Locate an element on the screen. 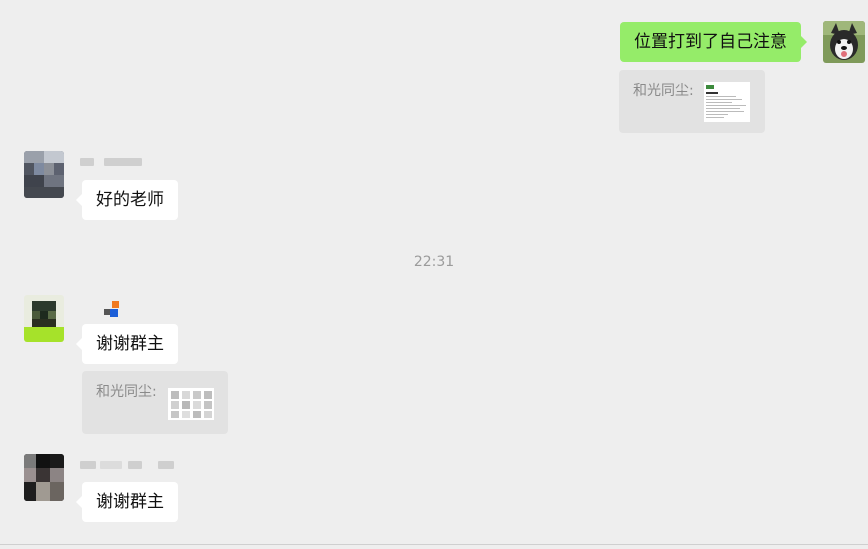  quote-block: 和光同尘: is located at coordinates (155, 402).